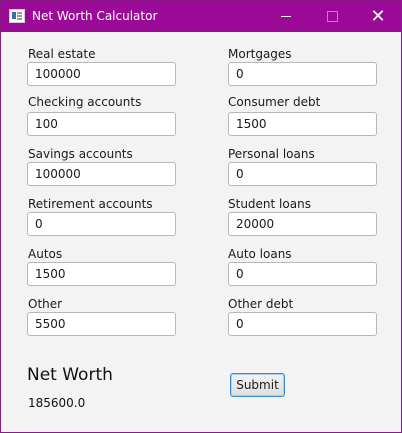  Describe the element at coordinates (45, 254) in the screenshot. I see `autos-label: Autos` at that location.